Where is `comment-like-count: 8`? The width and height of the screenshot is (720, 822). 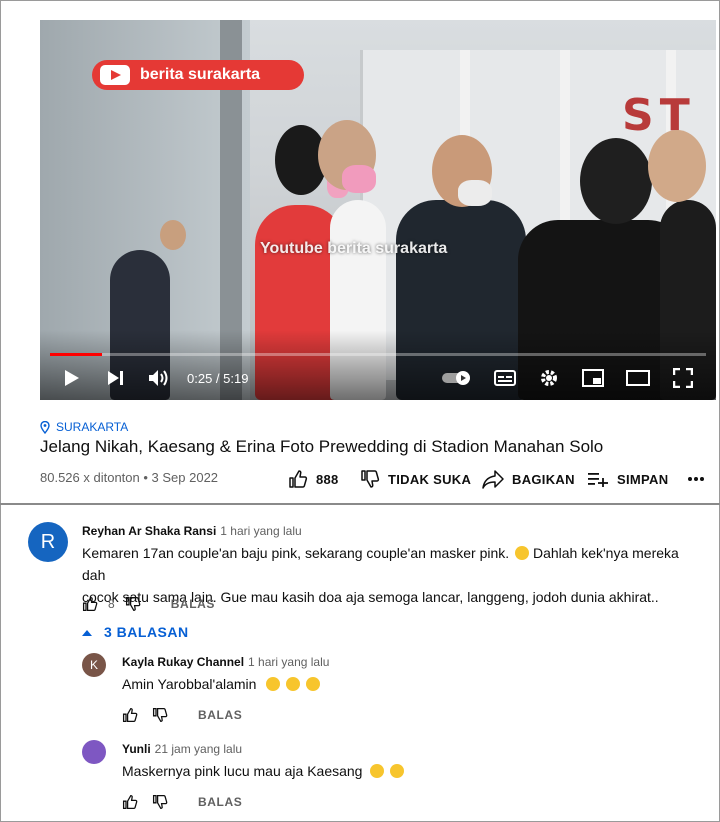
comment-like-count: 8 is located at coordinates (111, 604).